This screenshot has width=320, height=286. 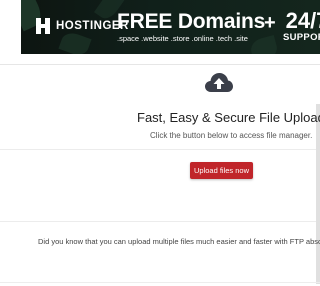 What do you see at coordinates (221, 170) in the screenshot?
I see `upload-files-button: Upload files now` at bounding box center [221, 170].